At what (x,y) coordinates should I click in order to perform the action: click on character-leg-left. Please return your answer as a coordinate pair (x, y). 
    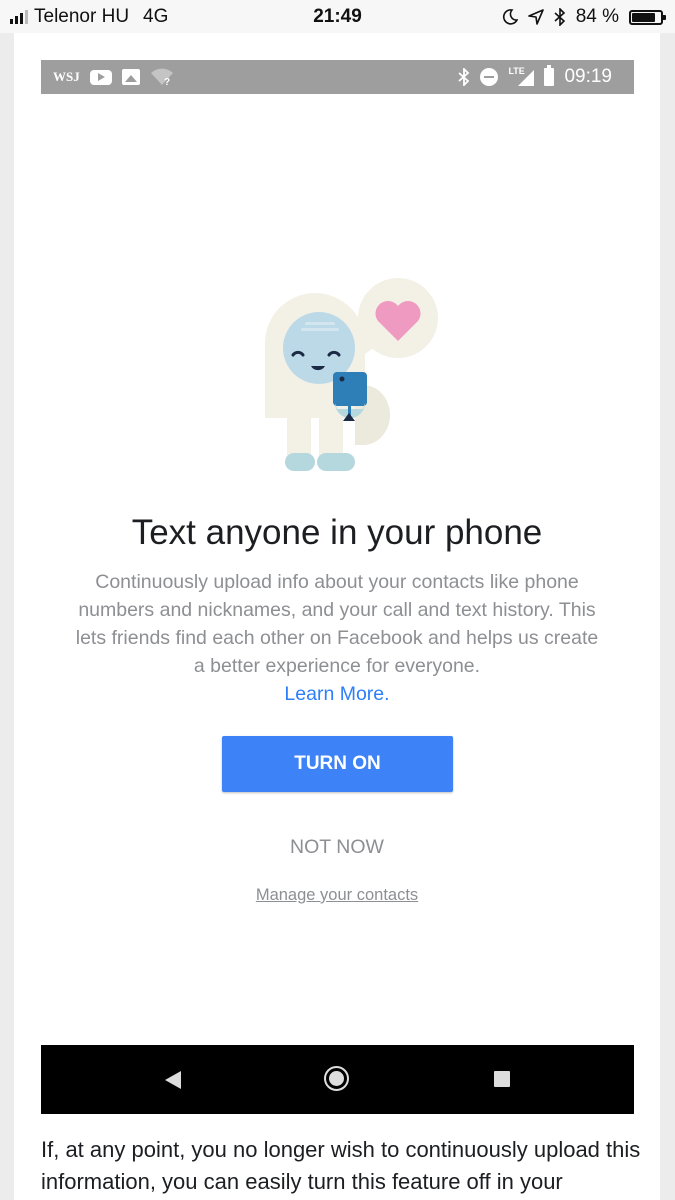
    Looking at the image, I should click on (299, 438).